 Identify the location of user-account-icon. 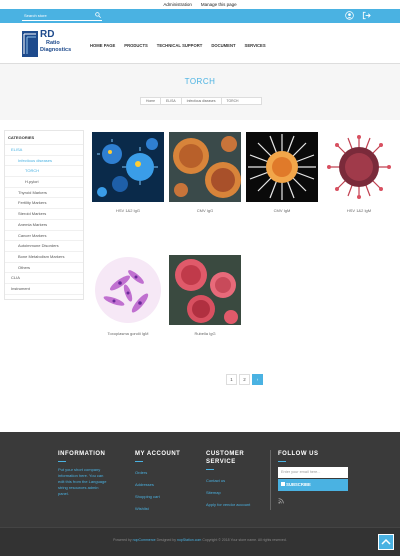
(349, 15).